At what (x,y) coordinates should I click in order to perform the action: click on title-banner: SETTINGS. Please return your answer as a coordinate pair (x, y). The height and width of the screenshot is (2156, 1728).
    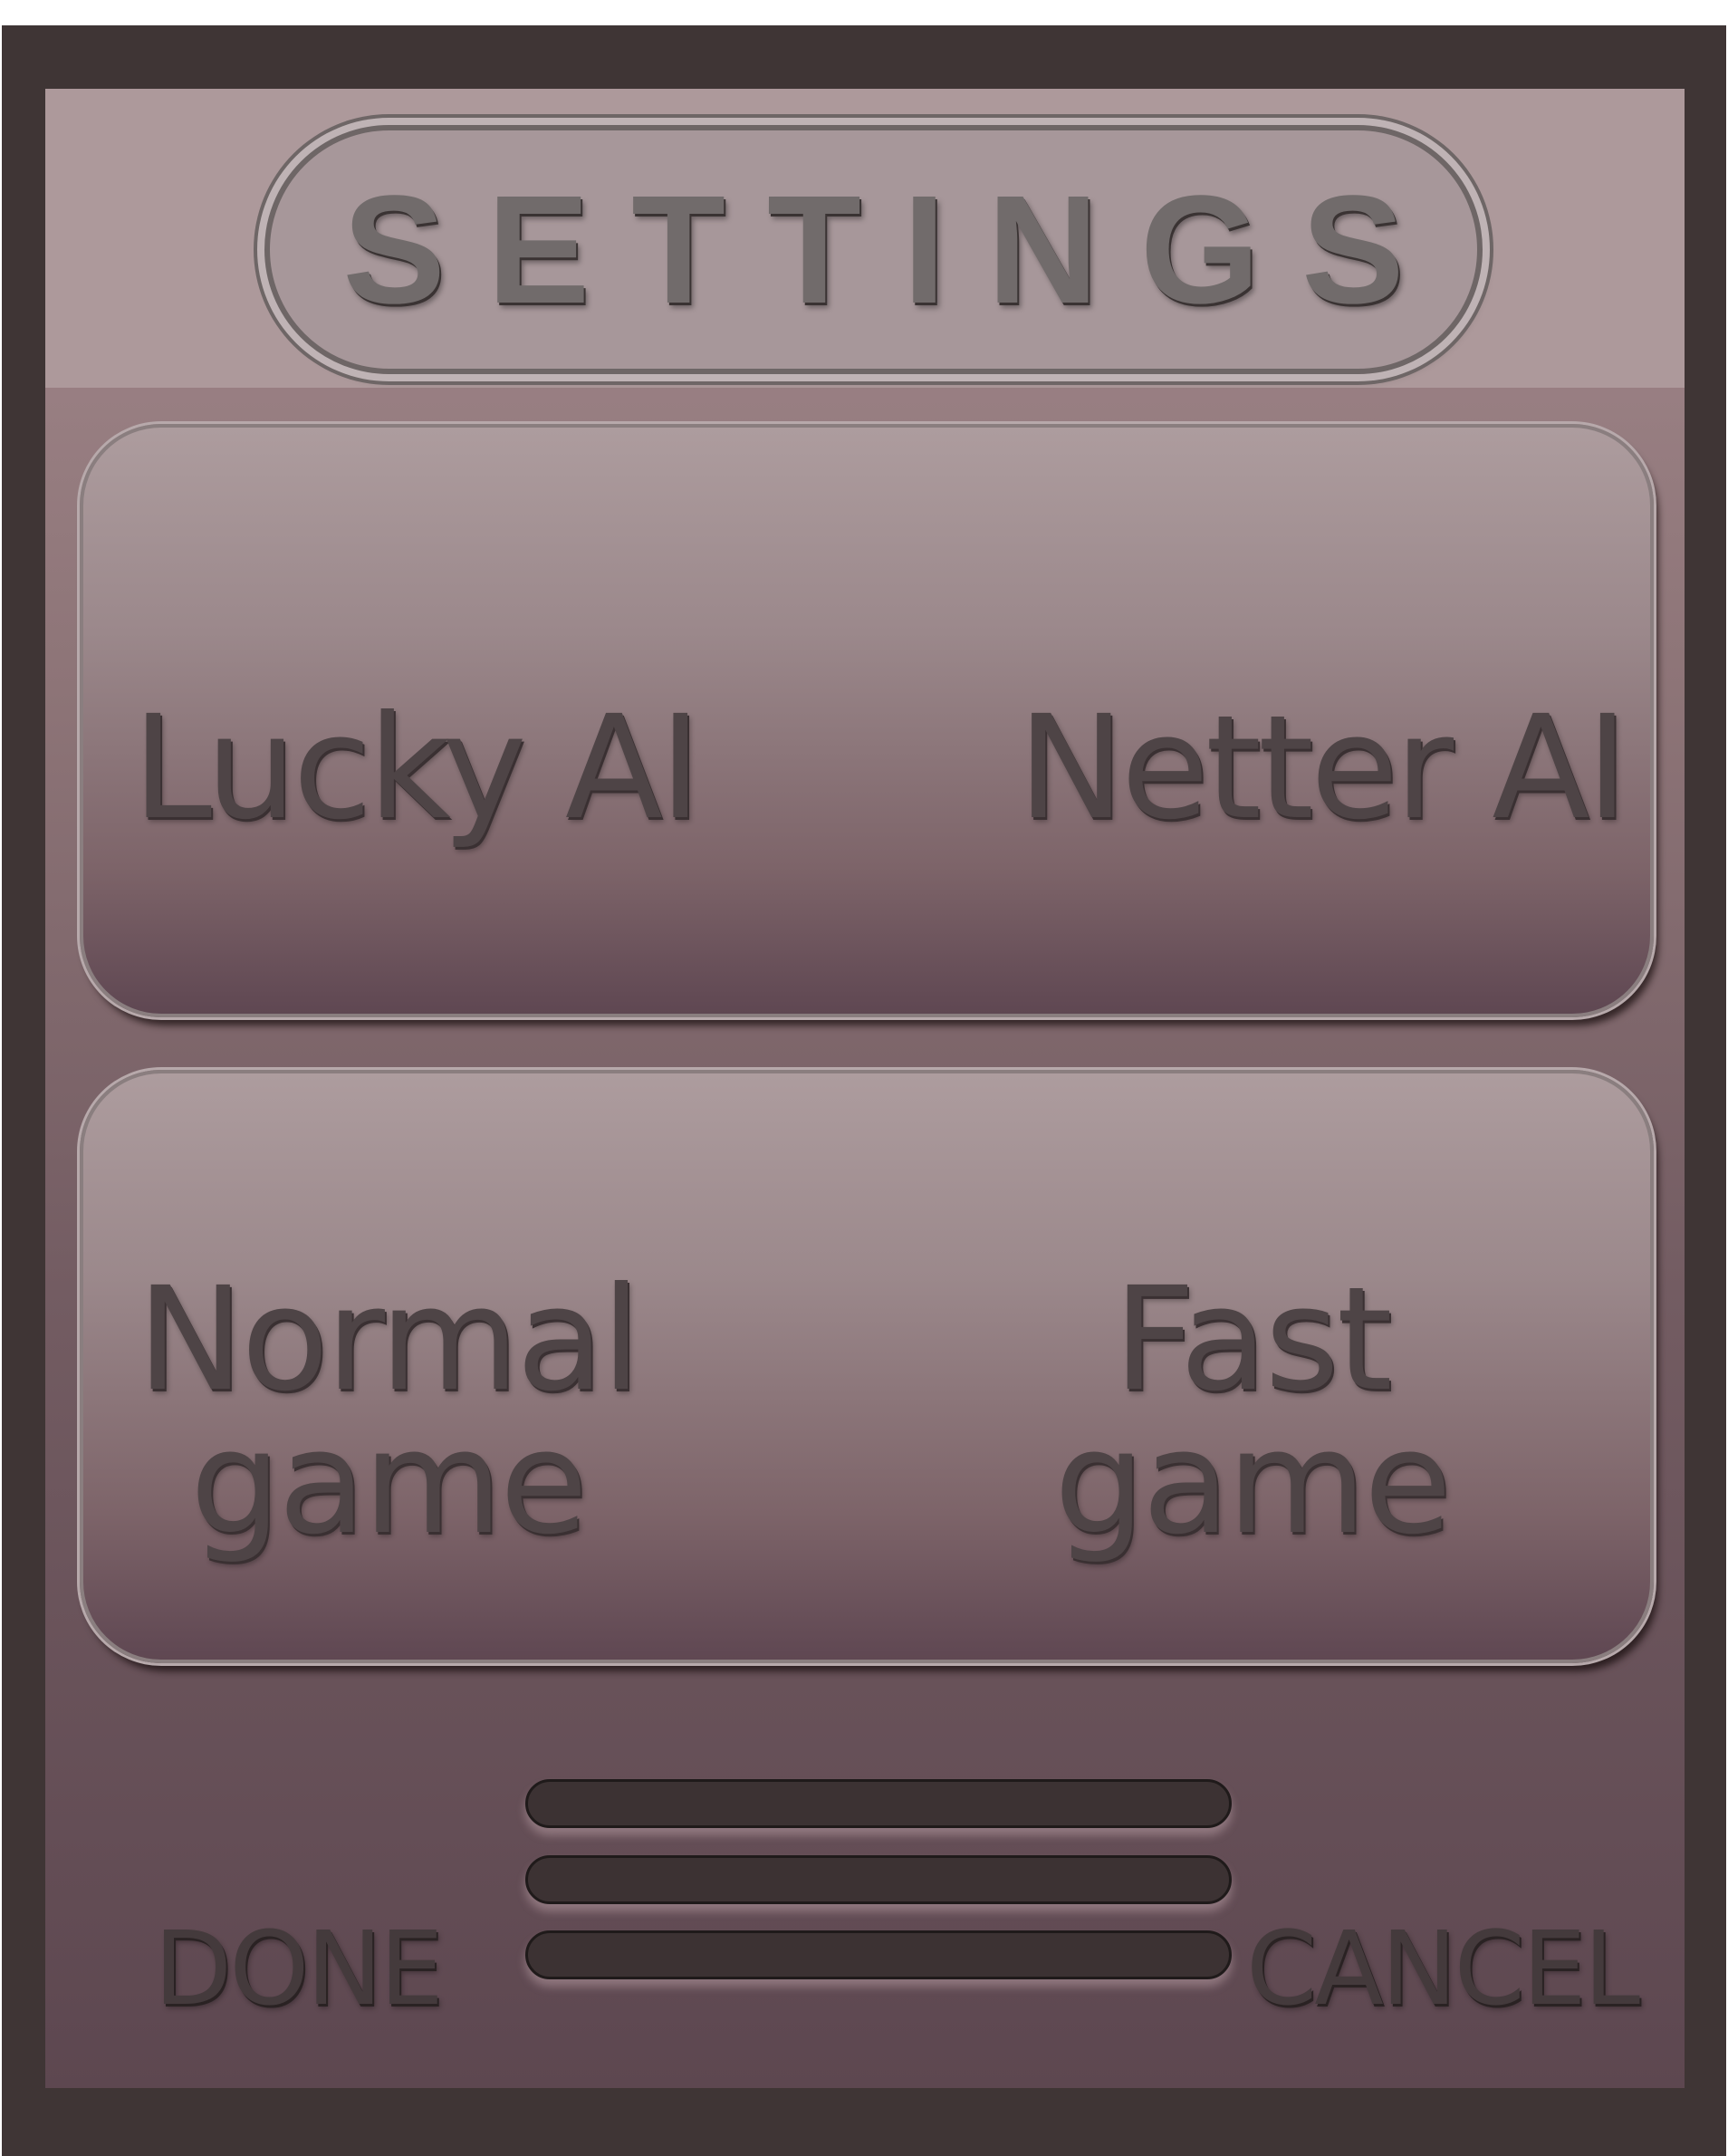
    Looking at the image, I should click on (873, 249).